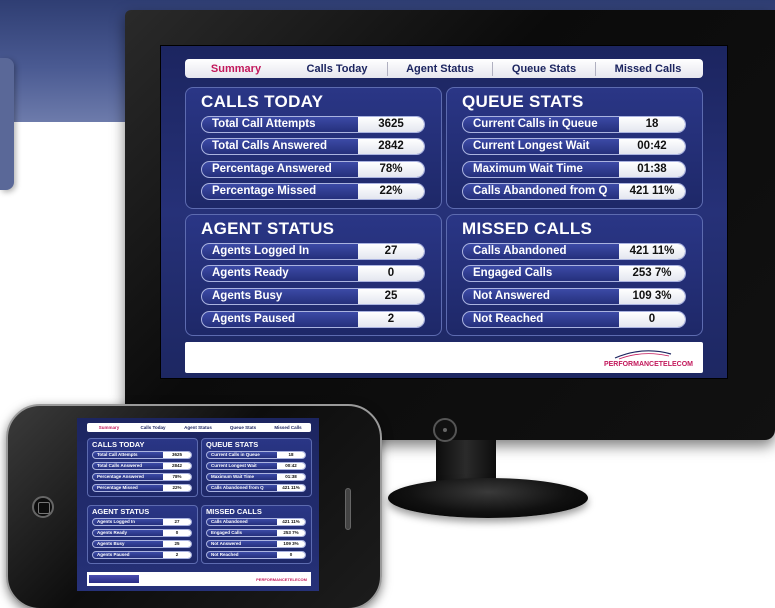 The image size is (775, 608). What do you see at coordinates (488, 498) in the screenshot?
I see `tv-stand-base` at bounding box center [488, 498].